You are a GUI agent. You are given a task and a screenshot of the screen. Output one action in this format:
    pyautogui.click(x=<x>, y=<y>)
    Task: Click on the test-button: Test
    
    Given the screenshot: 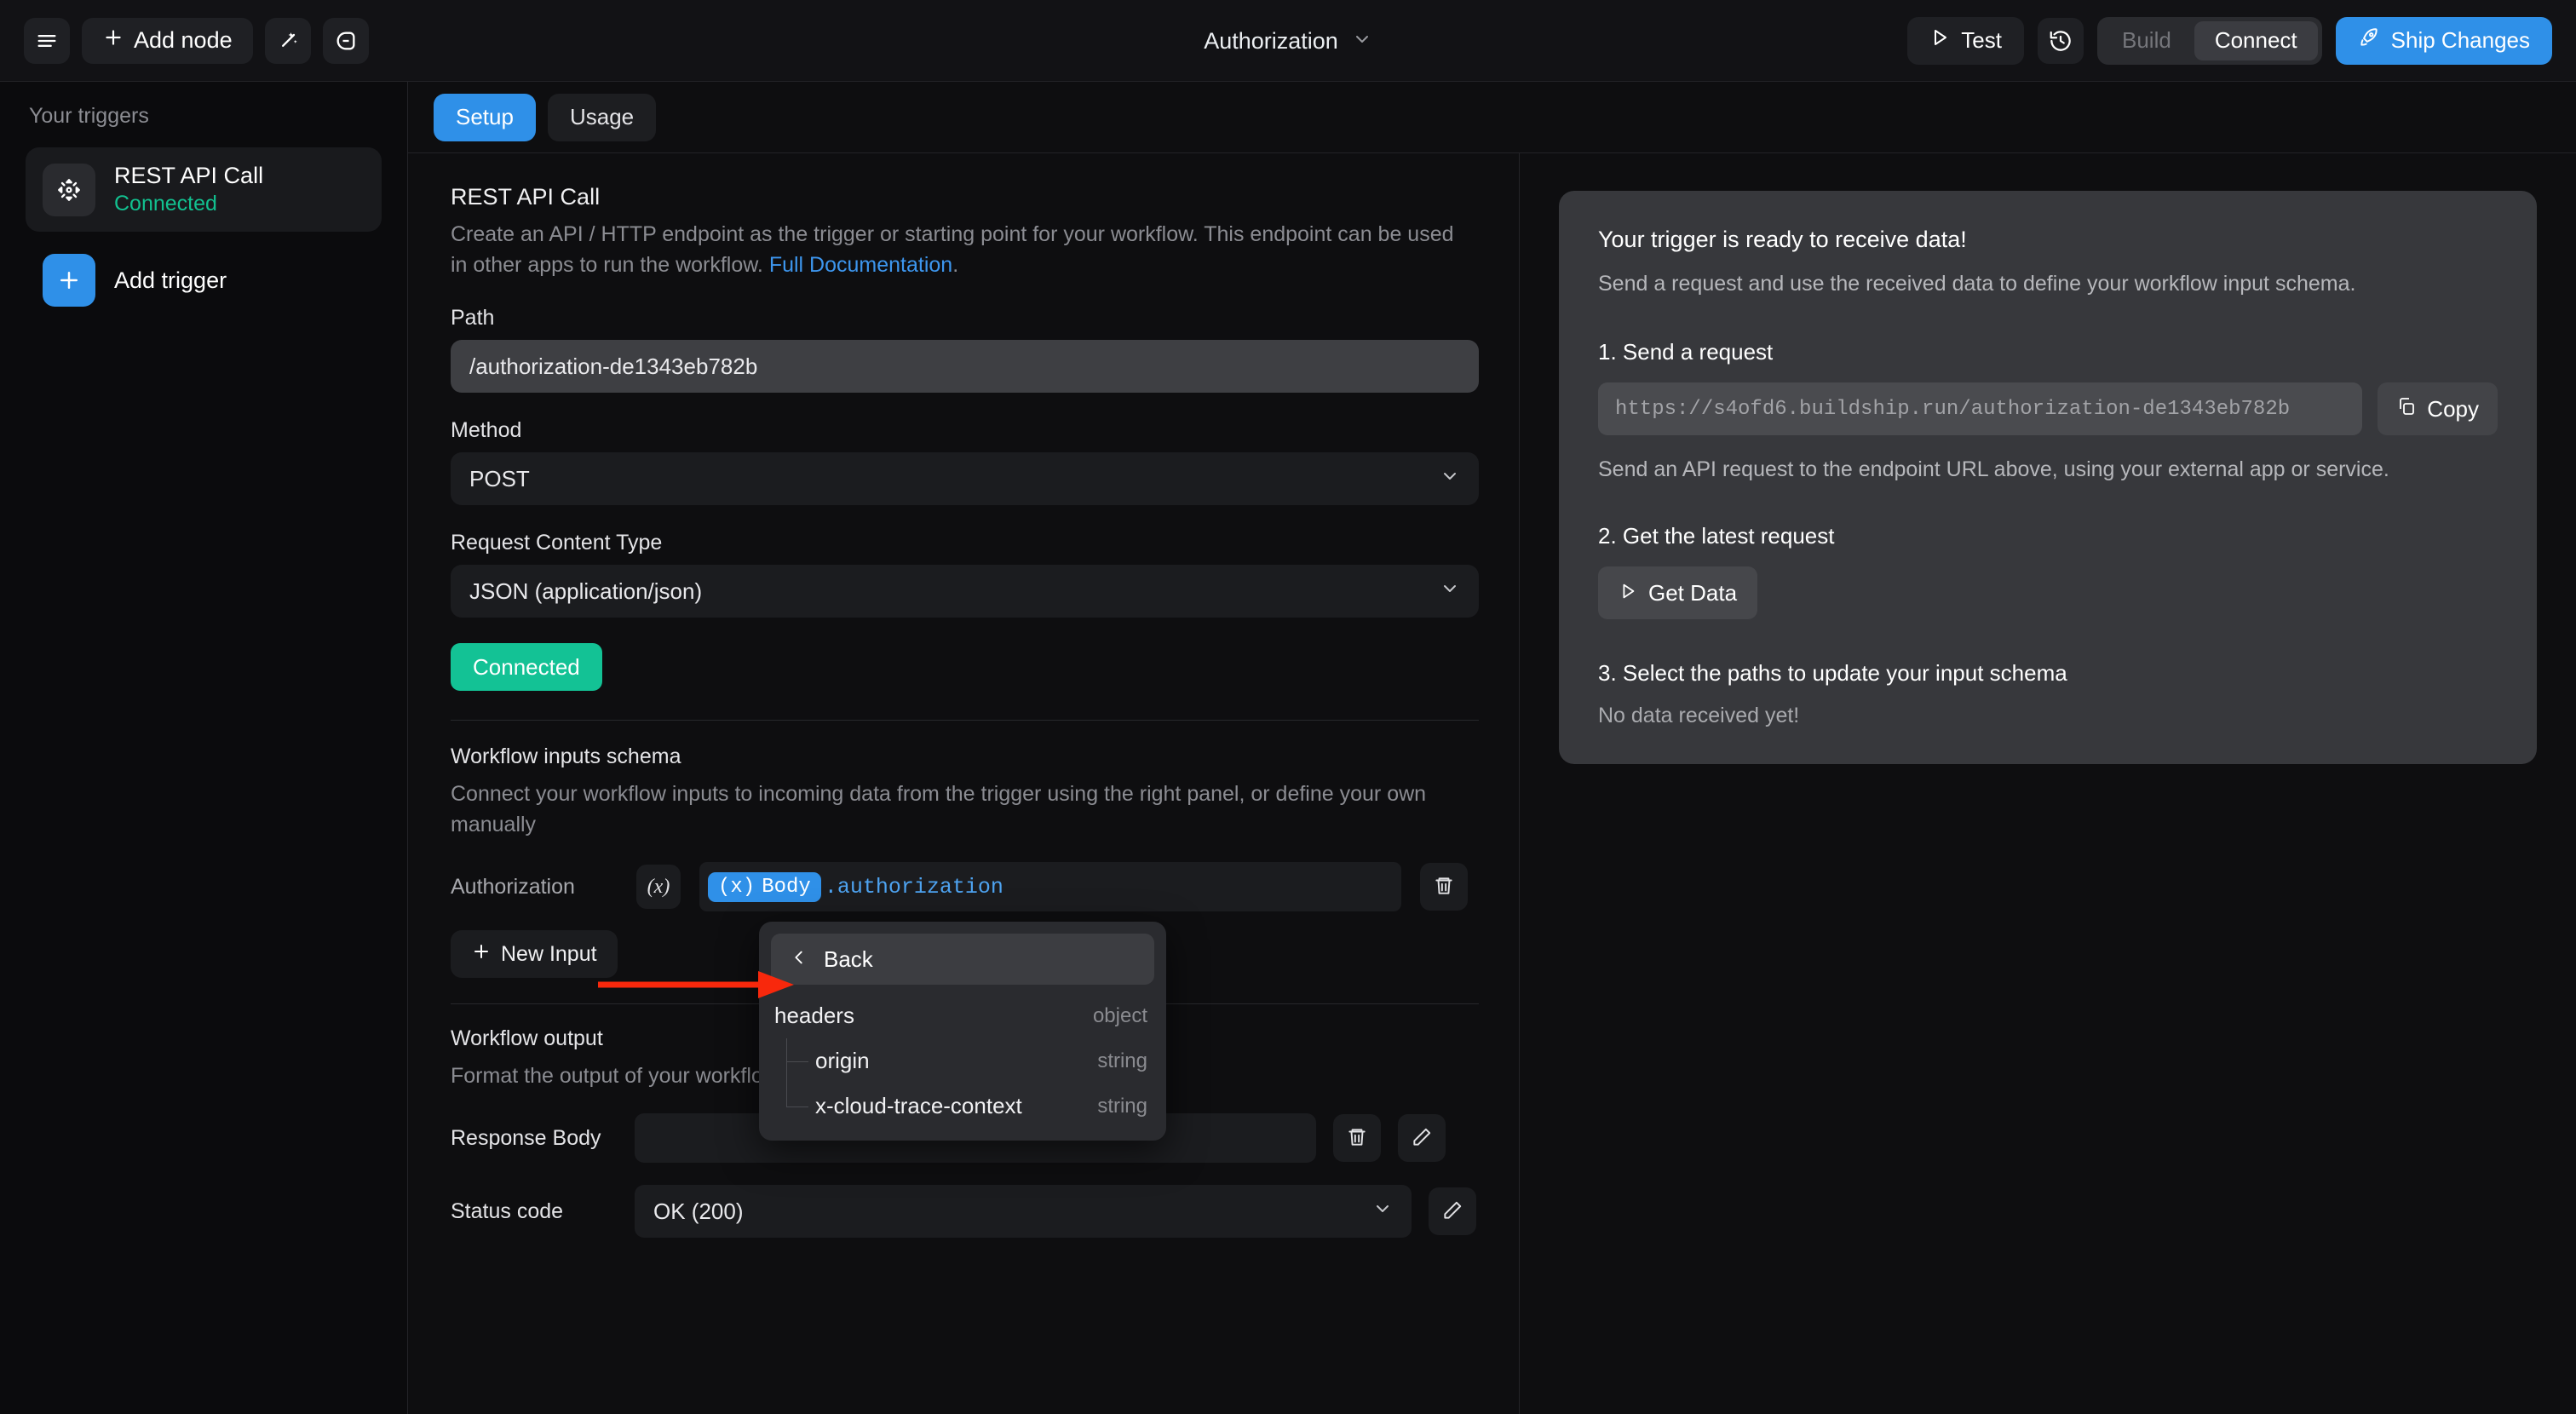 What is the action you would take?
    pyautogui.click(x=1966, y=40)
    